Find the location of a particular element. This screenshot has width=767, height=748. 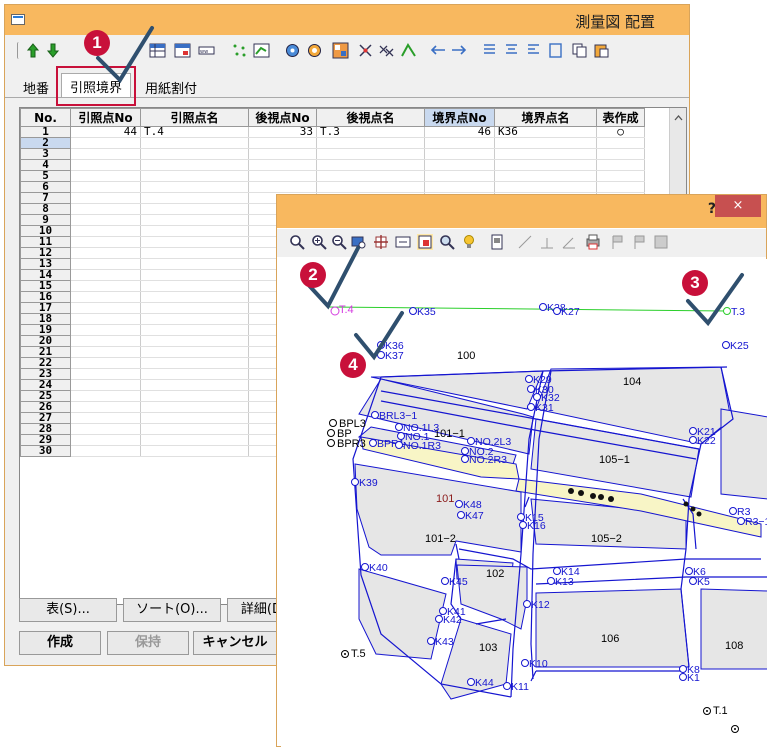

close-button: × is located at coordinates (738, 206).